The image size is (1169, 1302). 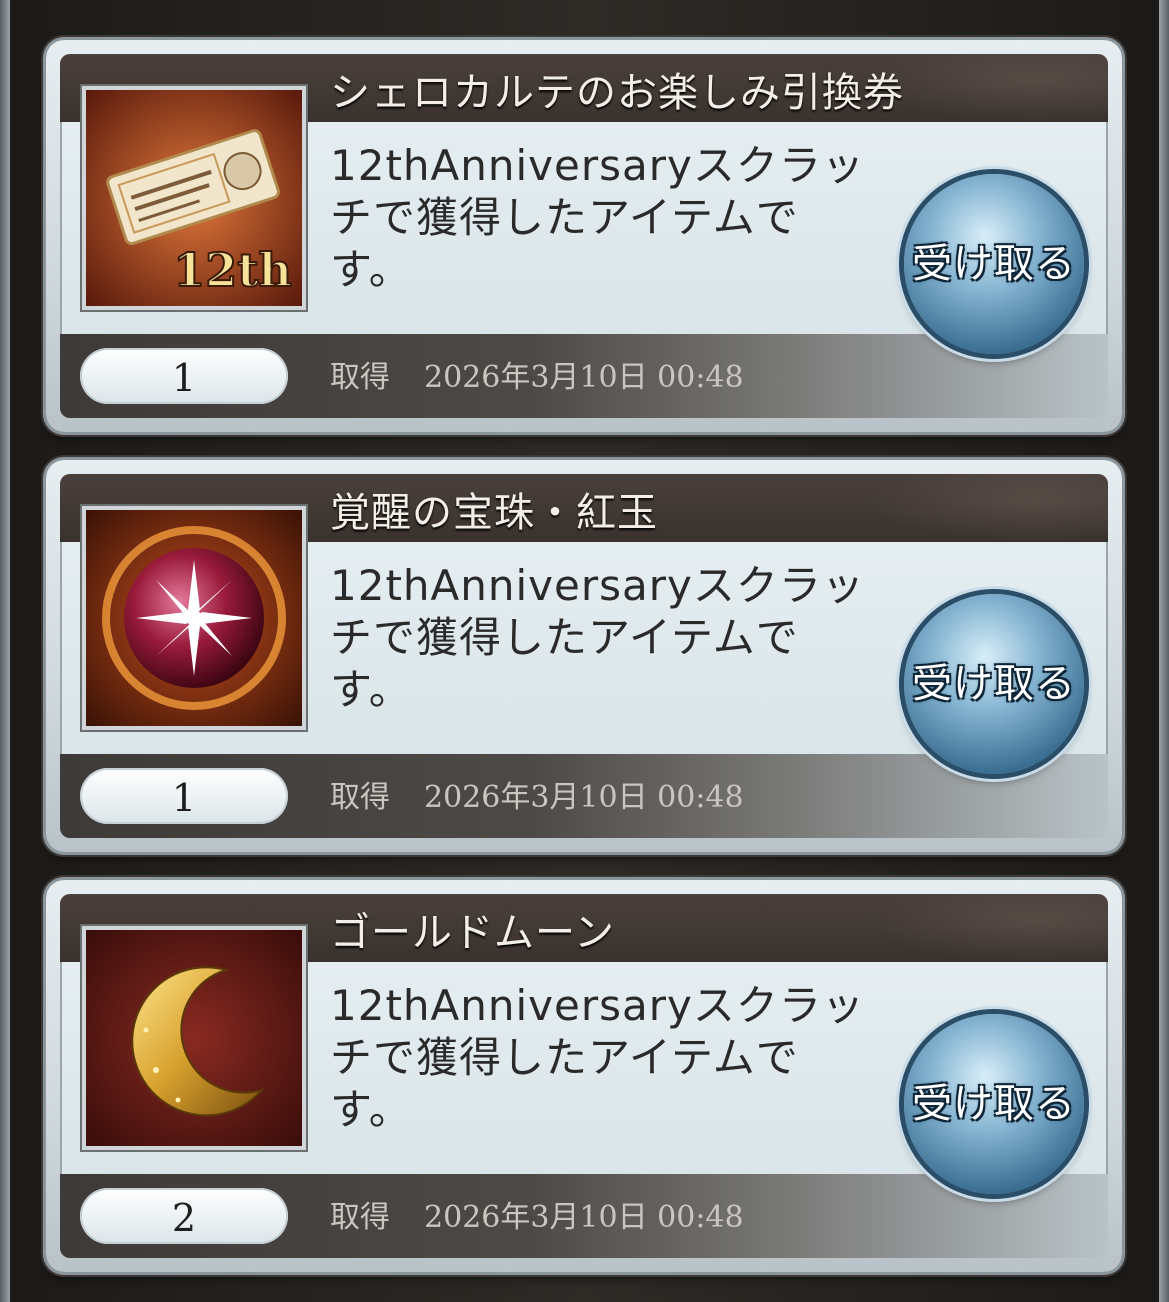 I want to click on right-edge, so click(x=1164, y=651).